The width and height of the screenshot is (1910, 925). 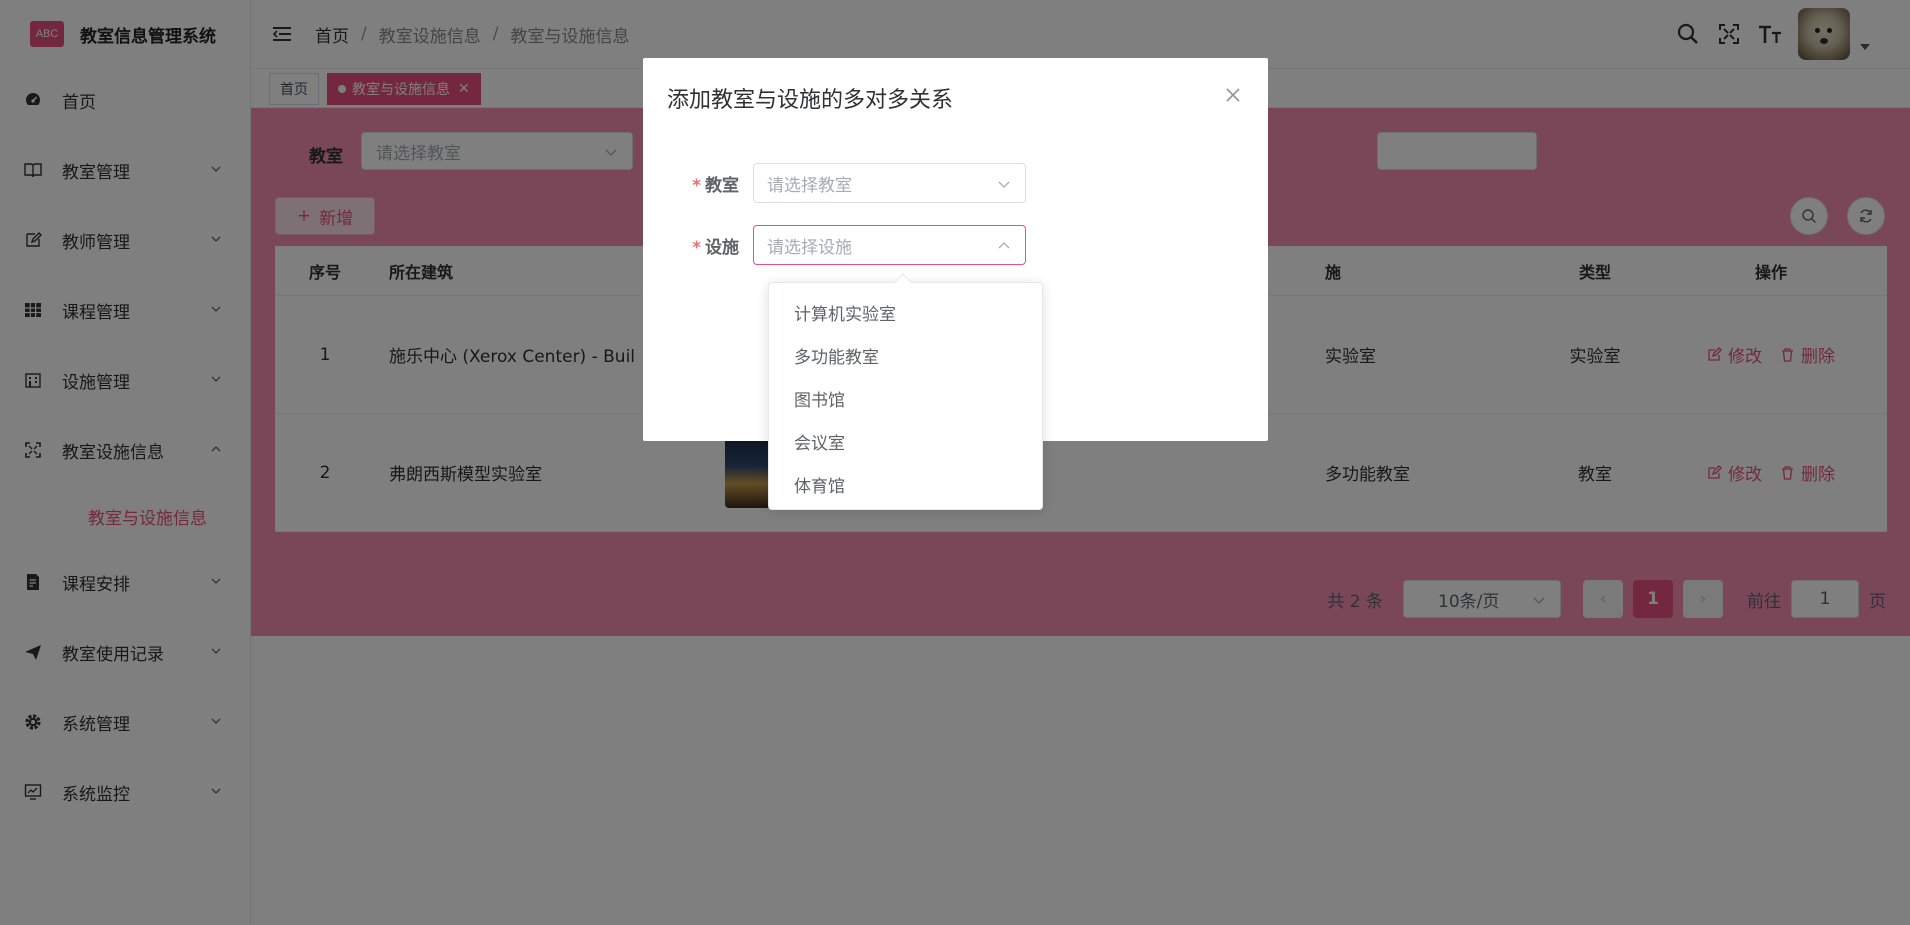 I want to click on classroom-form-item: * 教室 请选择教室, so click(x=834, y=183).